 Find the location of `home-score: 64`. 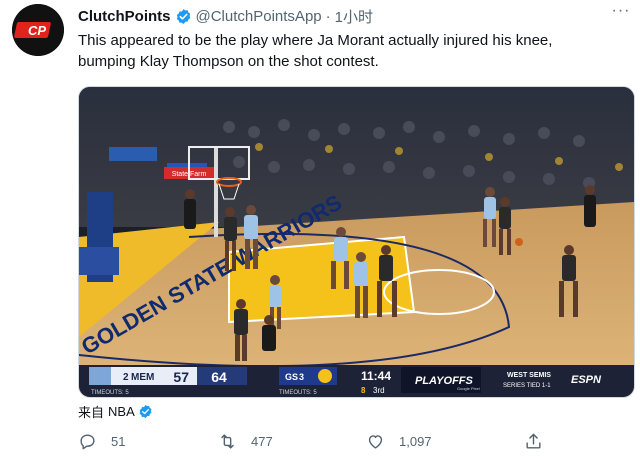

home-score: 64 is located at coordinates (219, 377).